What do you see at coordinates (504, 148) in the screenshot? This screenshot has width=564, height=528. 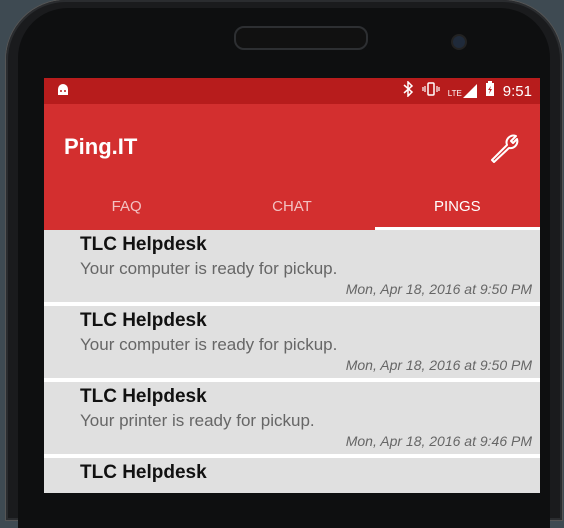 I see `wrench-icon` at bounding box center [504, 148].